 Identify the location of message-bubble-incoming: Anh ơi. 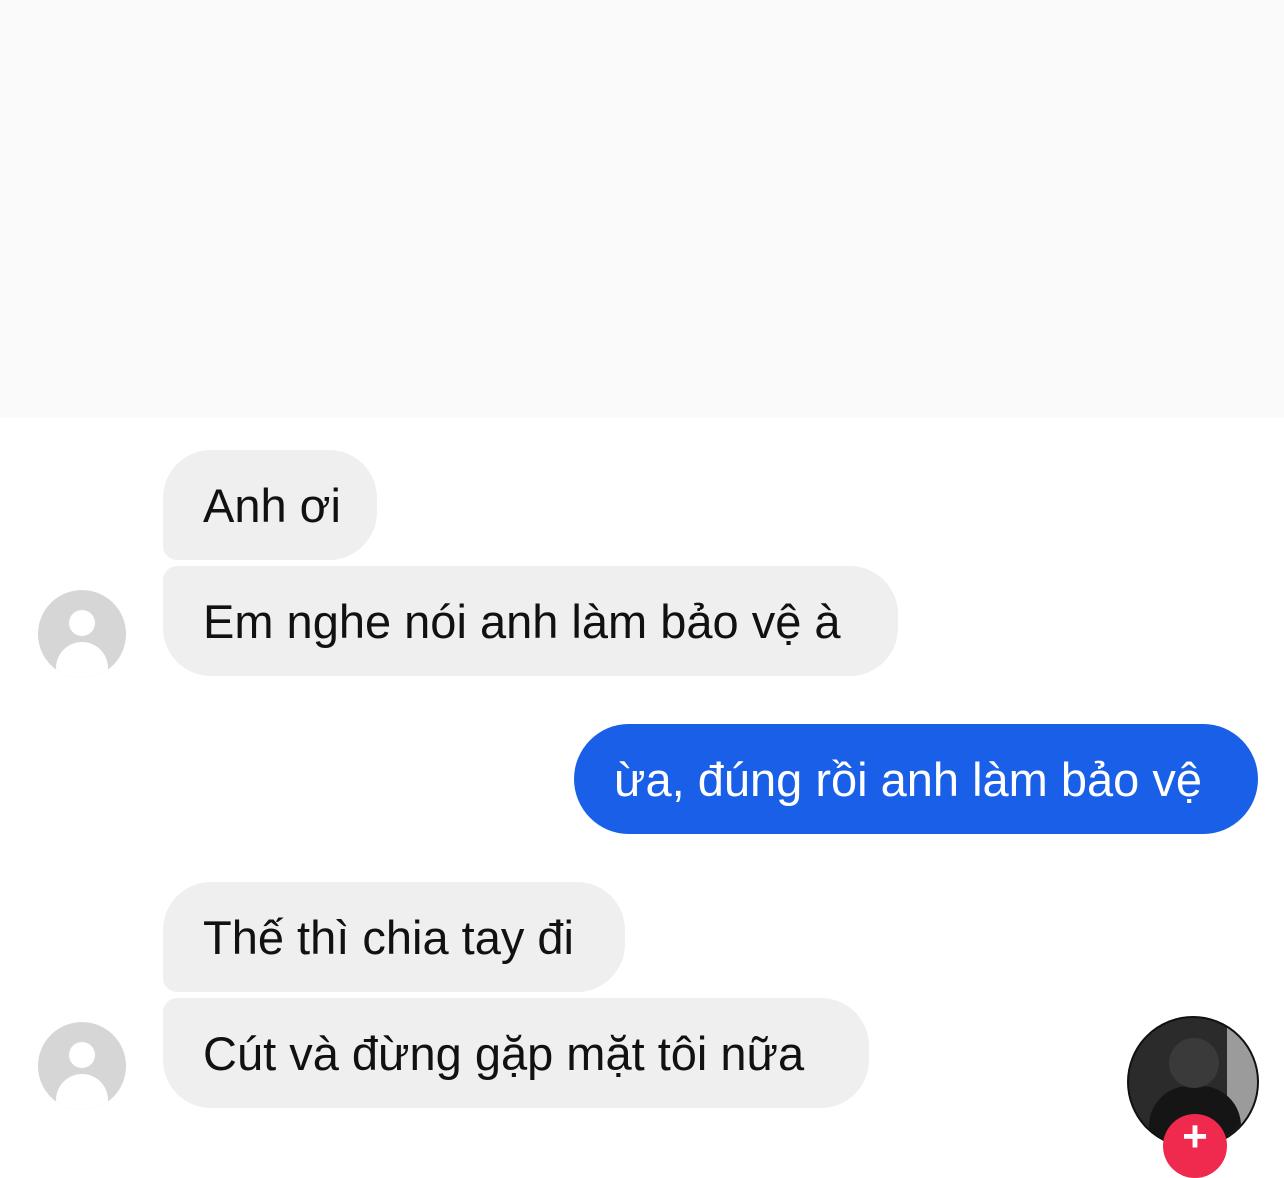
(270, 505).